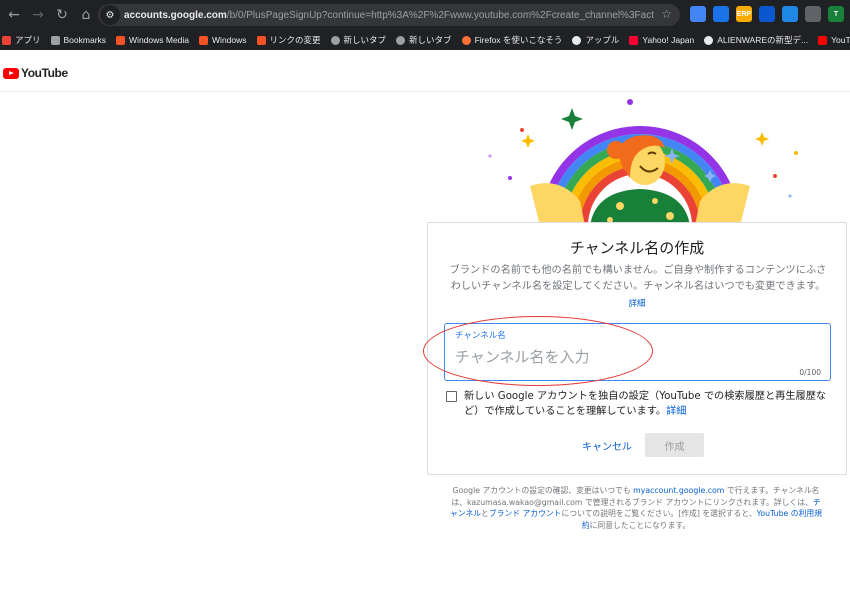 The height and width of the screenshot is (595, 850). I want to click on learn-more-link: 詳細, so click(637, 303).